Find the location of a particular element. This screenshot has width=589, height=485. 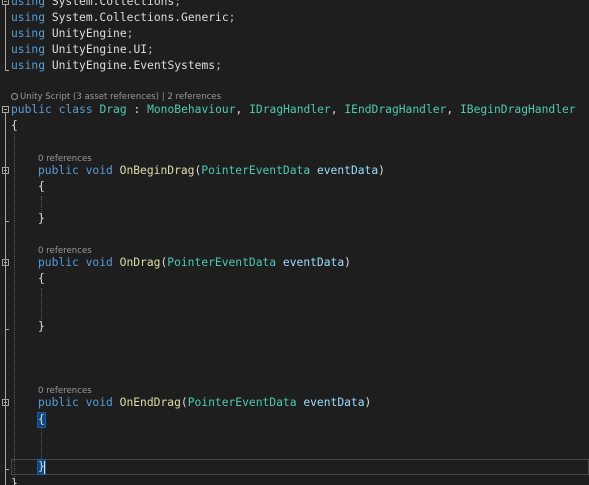

method-name-token: OnEndDrag is located at coordinates (150, 402).